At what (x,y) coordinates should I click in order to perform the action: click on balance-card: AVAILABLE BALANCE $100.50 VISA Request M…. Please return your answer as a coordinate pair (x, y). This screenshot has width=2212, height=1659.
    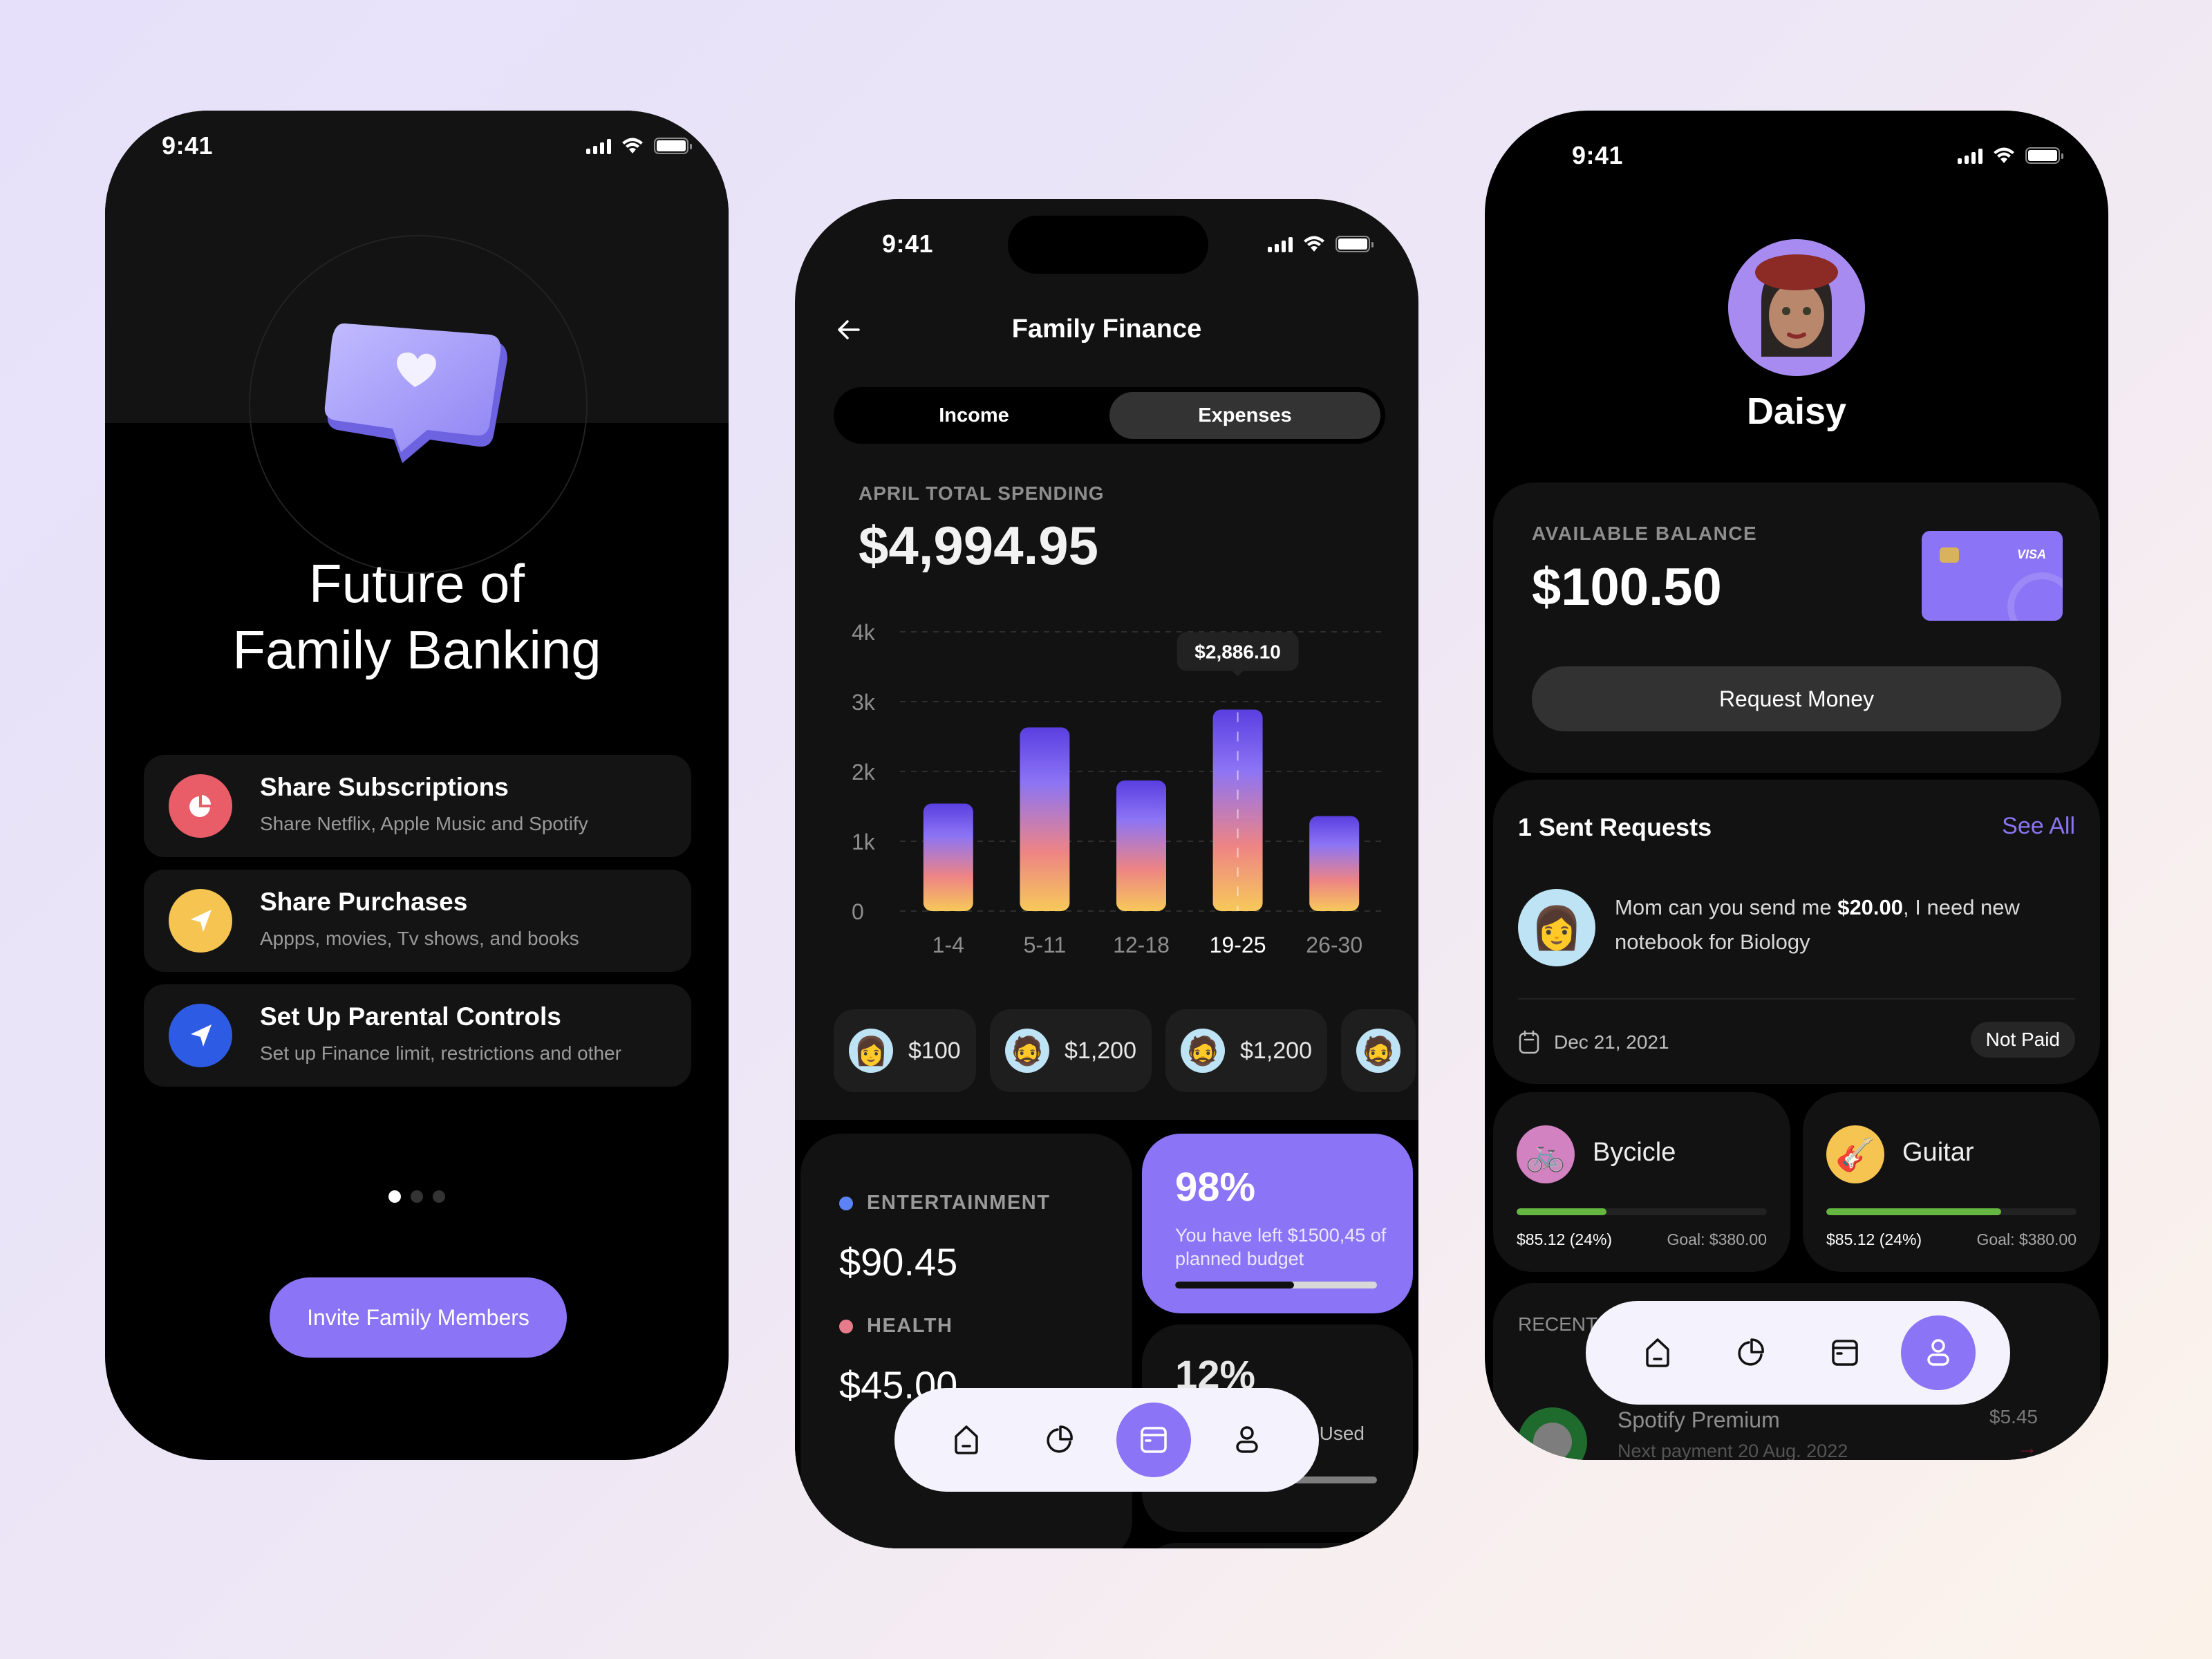
    Looking at the image, I should click on (1797, 627).